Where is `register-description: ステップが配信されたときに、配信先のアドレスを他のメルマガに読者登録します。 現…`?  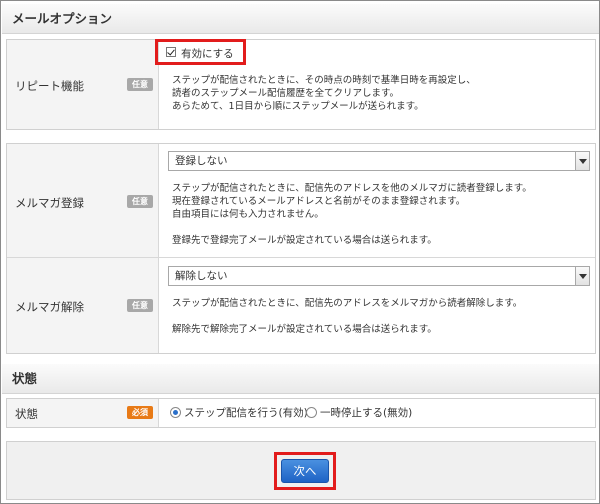 register-description: ステップが配信されたときに、配信先のアドレスを他のメルマガに読者登録します。 現… is located at coordinates (352, 214).